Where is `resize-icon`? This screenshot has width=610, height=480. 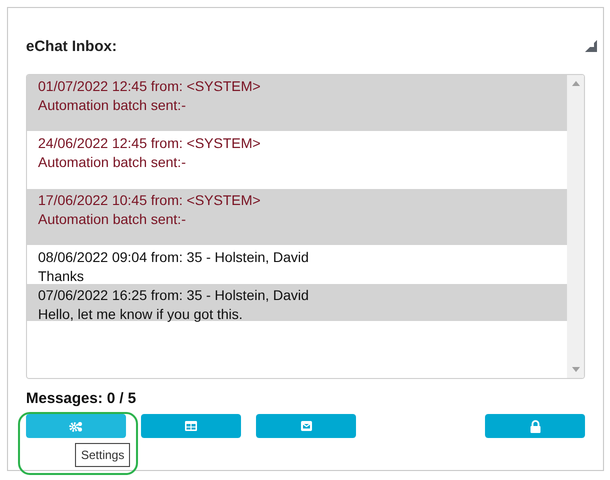
resize-icon is located at coordinates (591, 46).